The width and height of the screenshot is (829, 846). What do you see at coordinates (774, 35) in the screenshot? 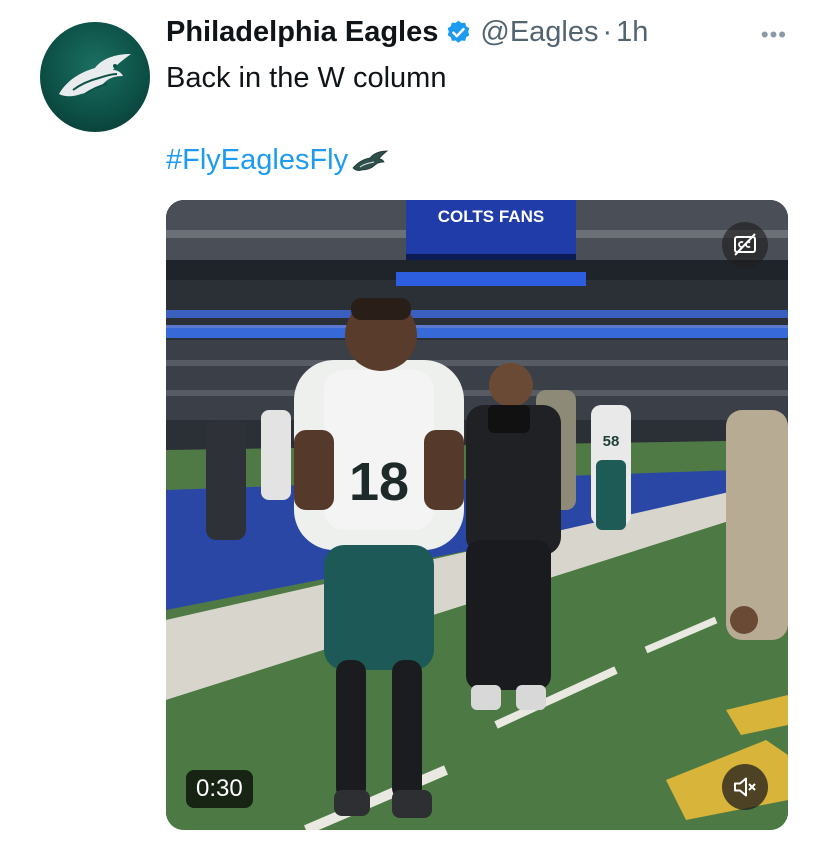
I see `more-options-button: •••` at bounding box center [774, 35].